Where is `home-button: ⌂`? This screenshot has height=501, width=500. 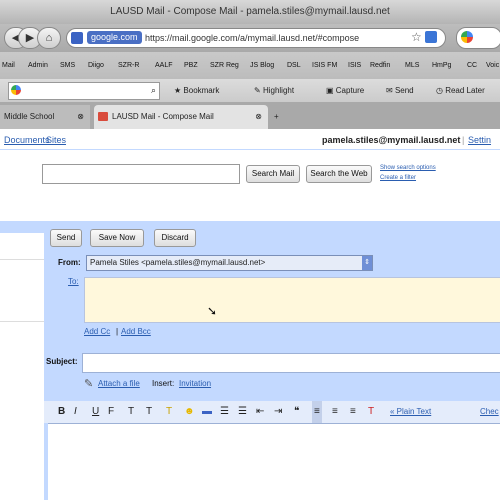
home-button: ⌂ is located at coordinates (49, 38).